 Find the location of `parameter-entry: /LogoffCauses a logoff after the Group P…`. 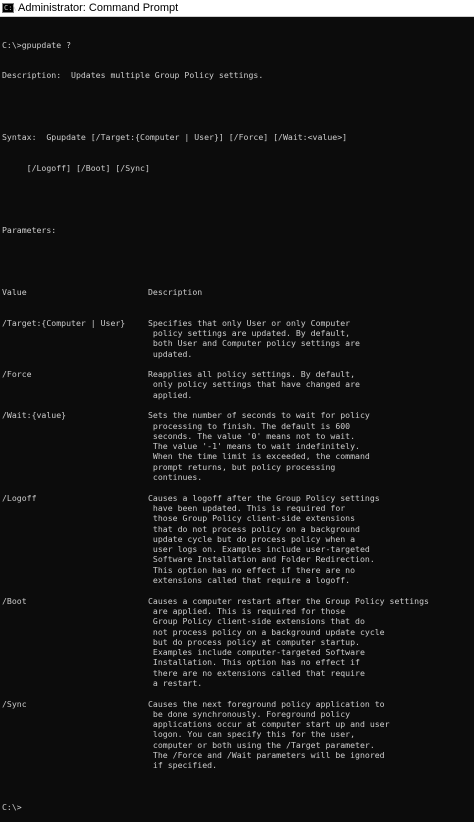

parameter-entry: /LogoffCauses a logoff after the Group P… is located at coordinates (238, 539).